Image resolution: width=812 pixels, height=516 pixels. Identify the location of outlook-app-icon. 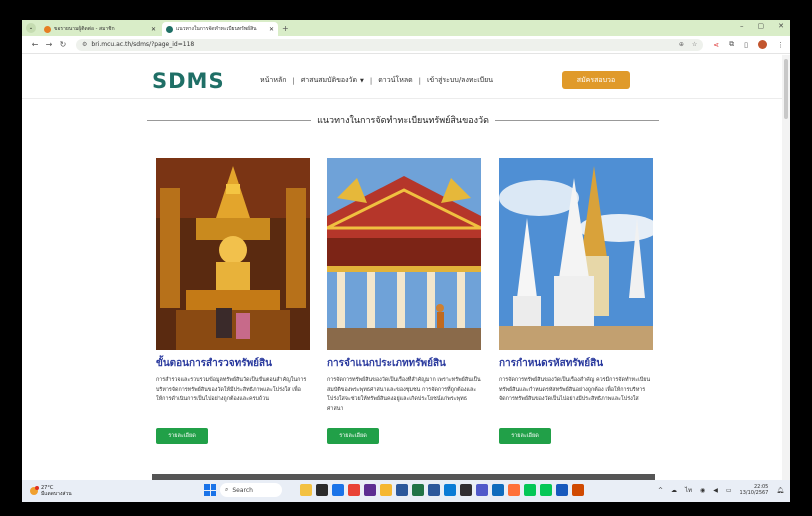
(498, 490).